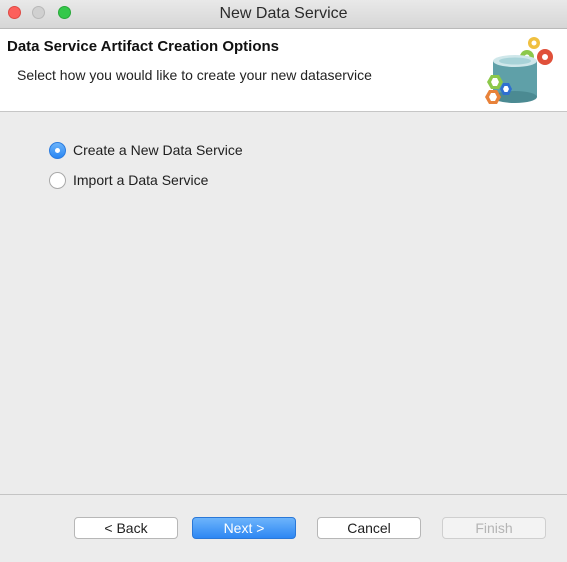 This screenshot has height=562, width=567. I want to click on option-label: Create a New Data Service, so click(158, 150).